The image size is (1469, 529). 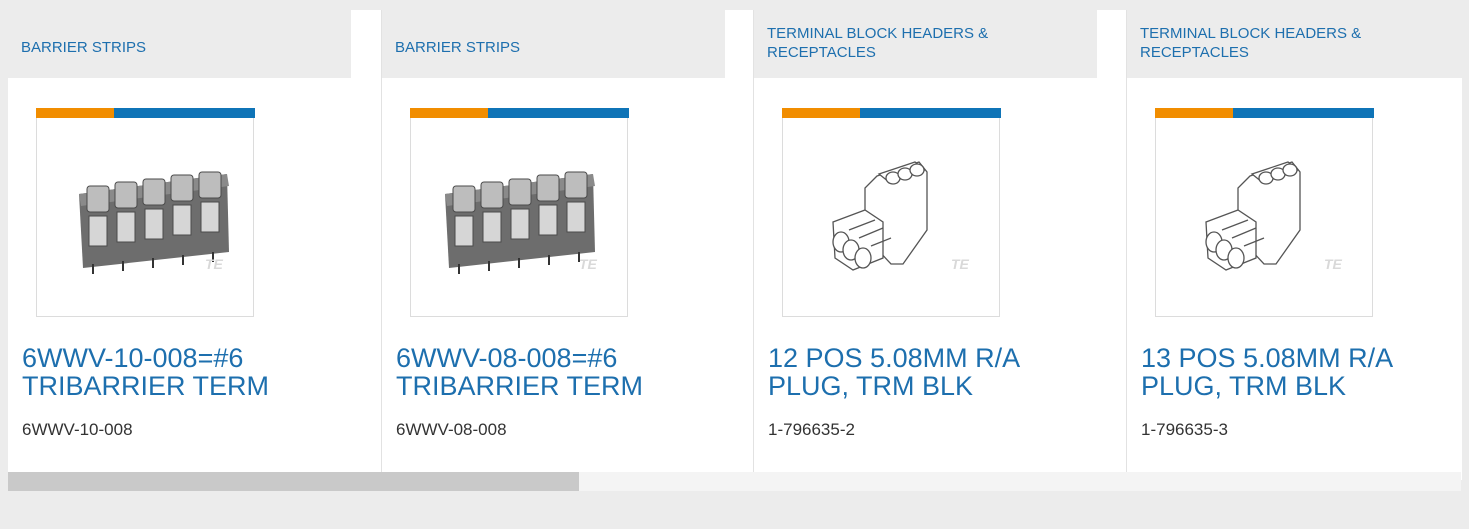 I want to click on horizontal-scrollbar, so click(x=734, y=481).